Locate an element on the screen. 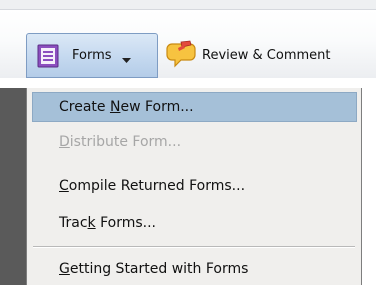 This screenshot has width=376, height=285. document-area-right is located at coordinates (369, 186).